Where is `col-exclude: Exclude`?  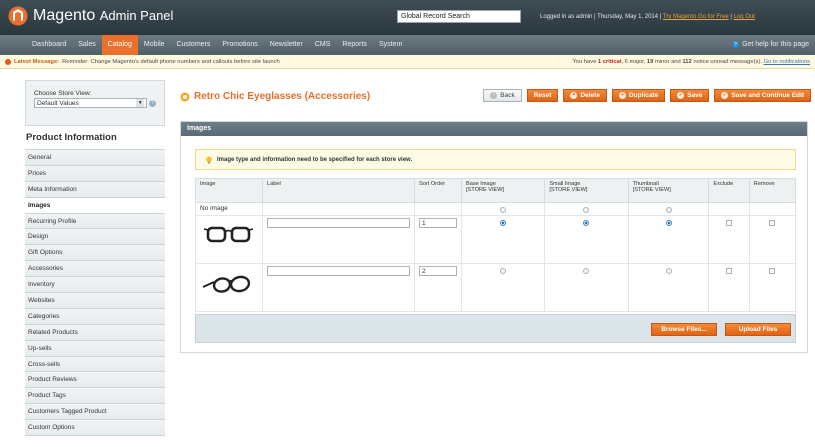 col-exclude: Exclude is located at coordinates (729, 190).